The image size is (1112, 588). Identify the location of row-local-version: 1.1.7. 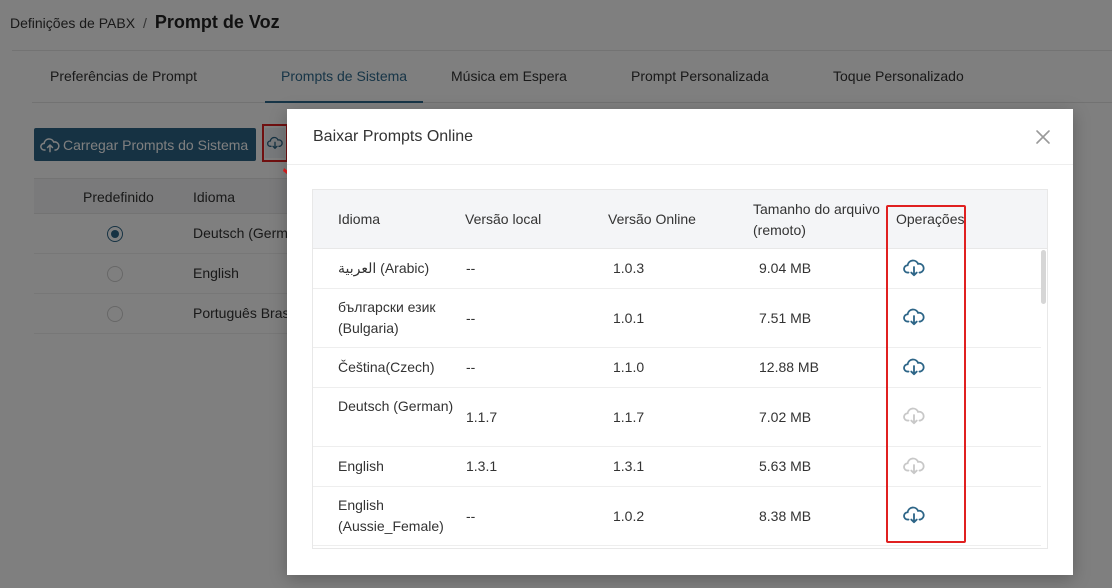
(482, 417).